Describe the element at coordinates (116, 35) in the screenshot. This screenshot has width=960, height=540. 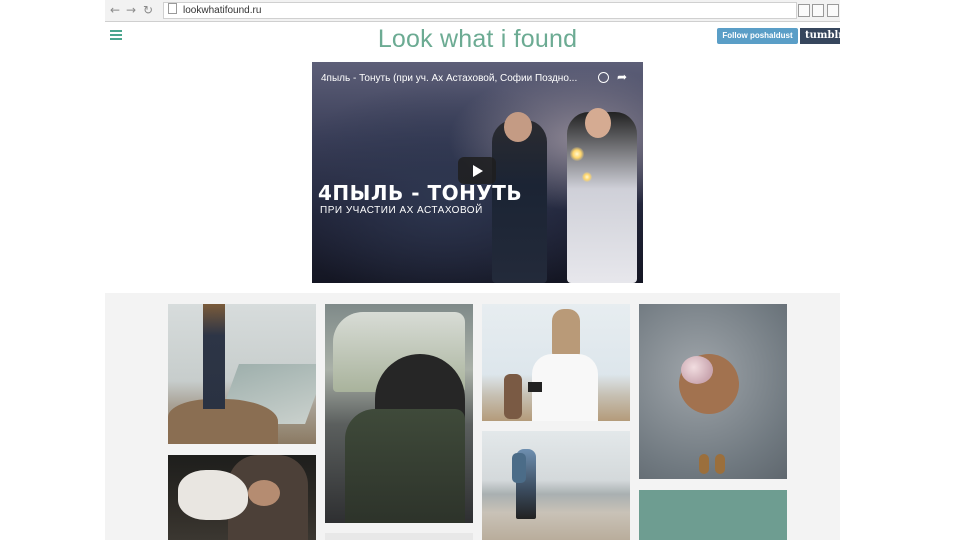
I see `menu-icon` at that location.